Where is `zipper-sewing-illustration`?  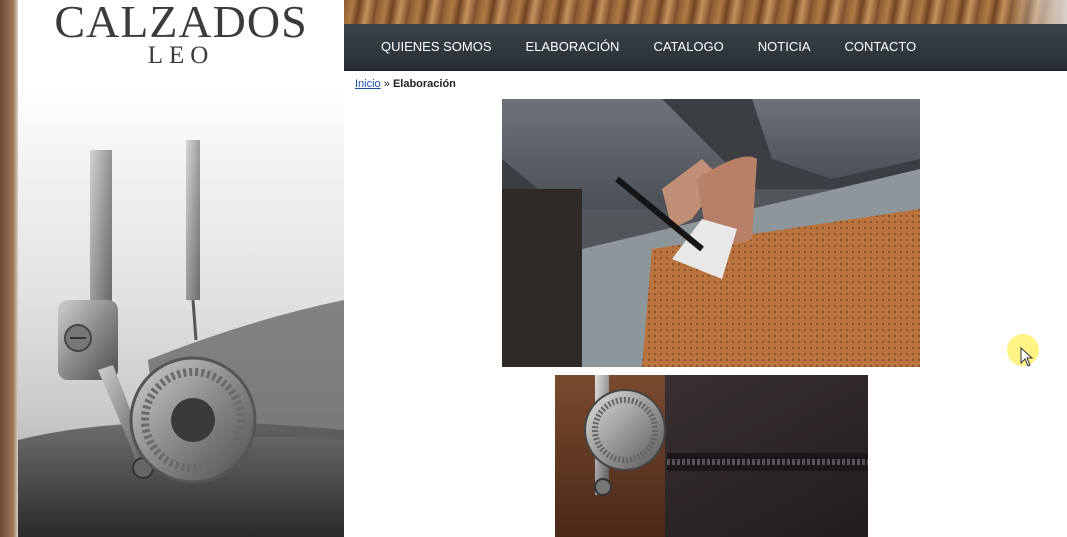 zipper-sewing-illustration is located at coordinates (711, 456).